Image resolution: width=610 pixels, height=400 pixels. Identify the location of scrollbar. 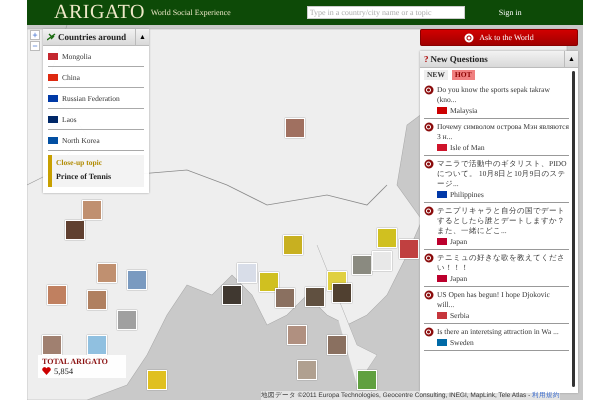
(573, 229).